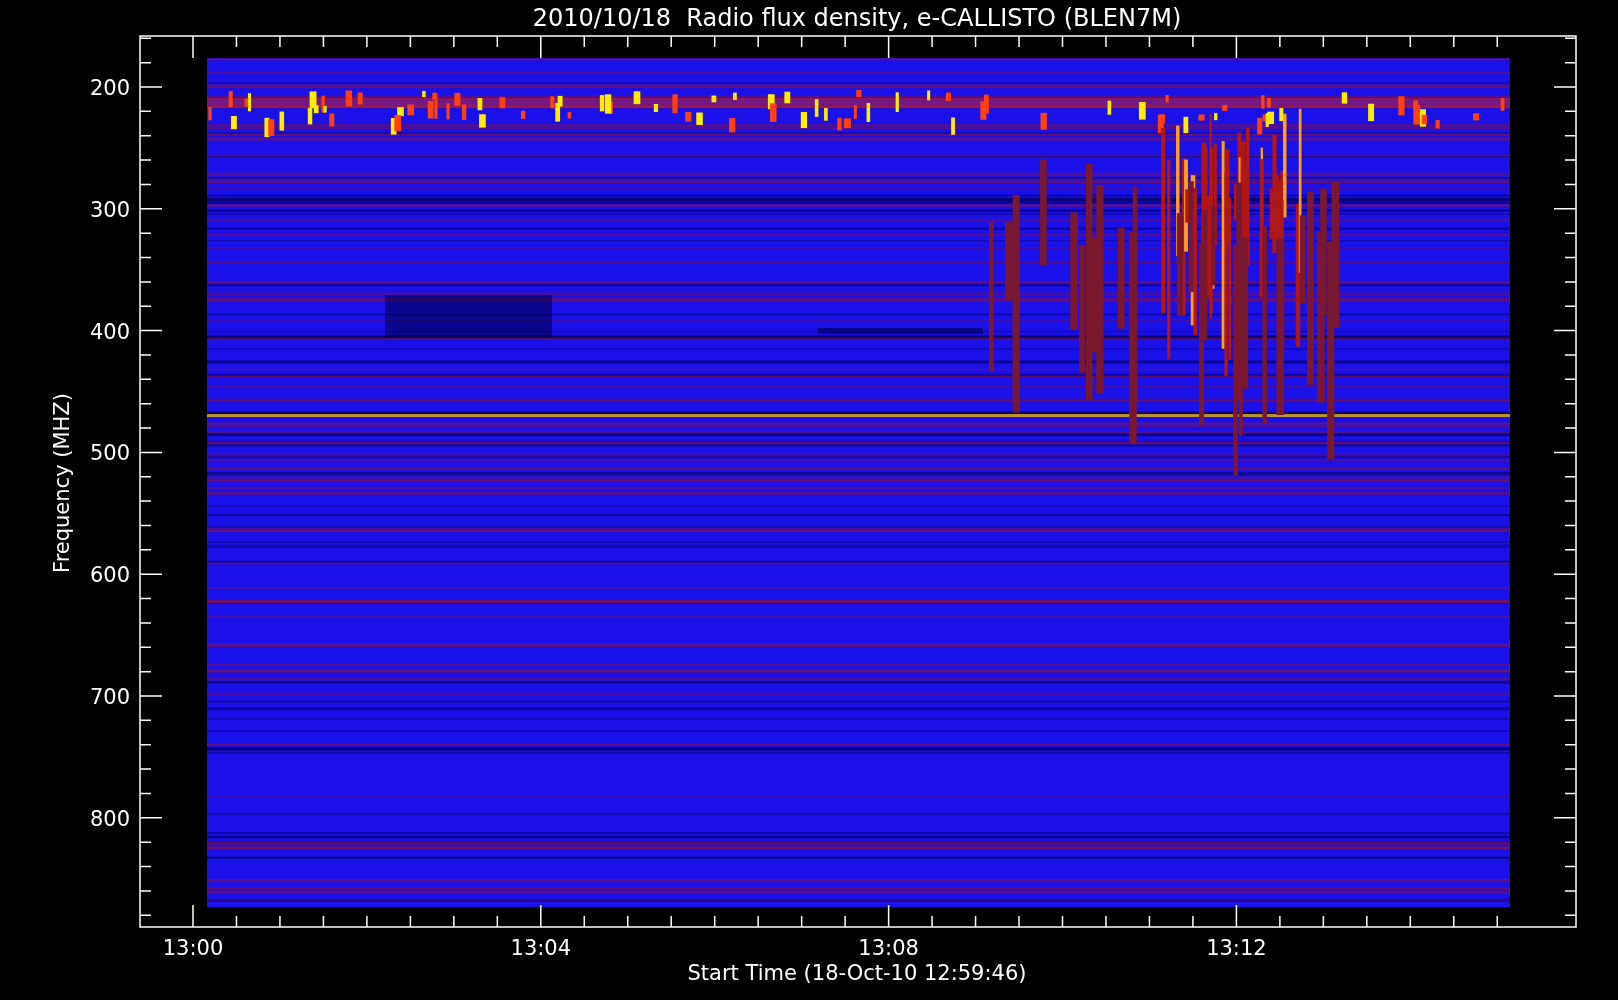  I want to click on chart-title: 2010/10/18 Radio flux density, e-CALLISTO (BLEN7M), so click(857, 18).